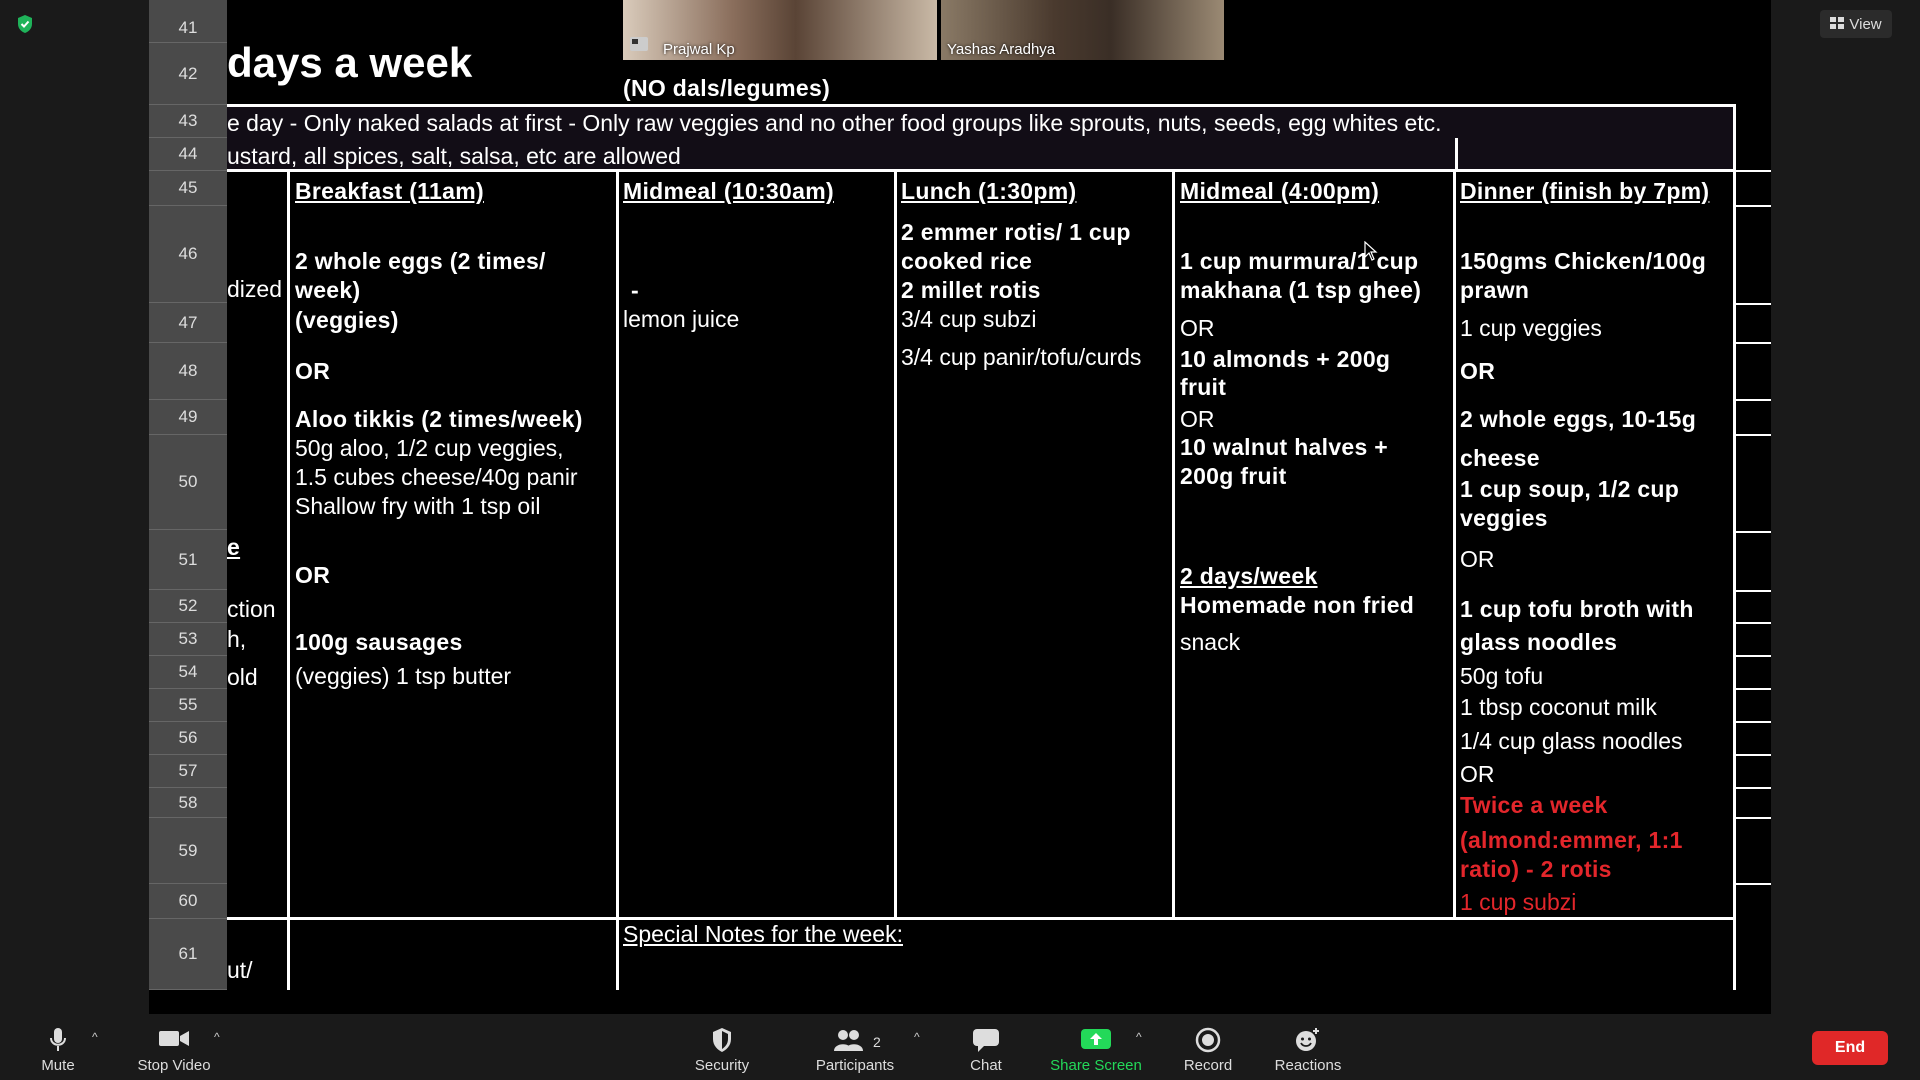  I want to click on row-number: 53, so click(188, 639).